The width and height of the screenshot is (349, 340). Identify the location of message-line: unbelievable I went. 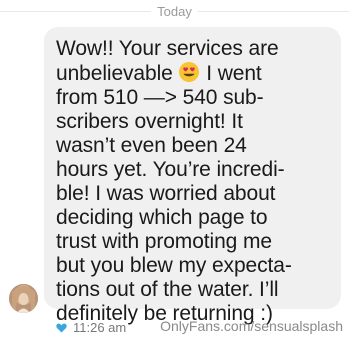
(193, 73).